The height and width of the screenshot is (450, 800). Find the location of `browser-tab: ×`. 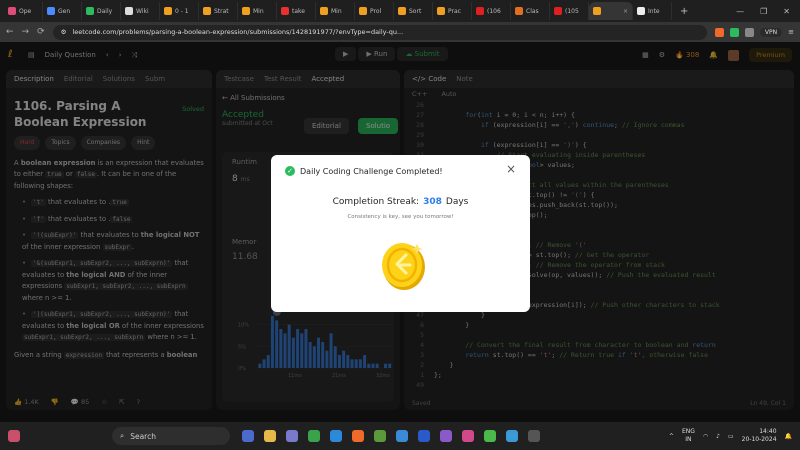

browser-tab: × is located at coordinates (611, 11).